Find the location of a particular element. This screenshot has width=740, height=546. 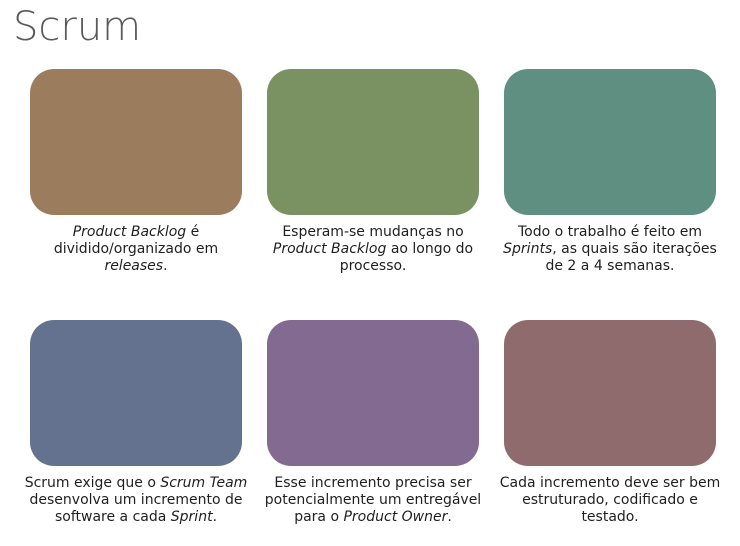

card-6-color-block is located at coordinates (610, 393).